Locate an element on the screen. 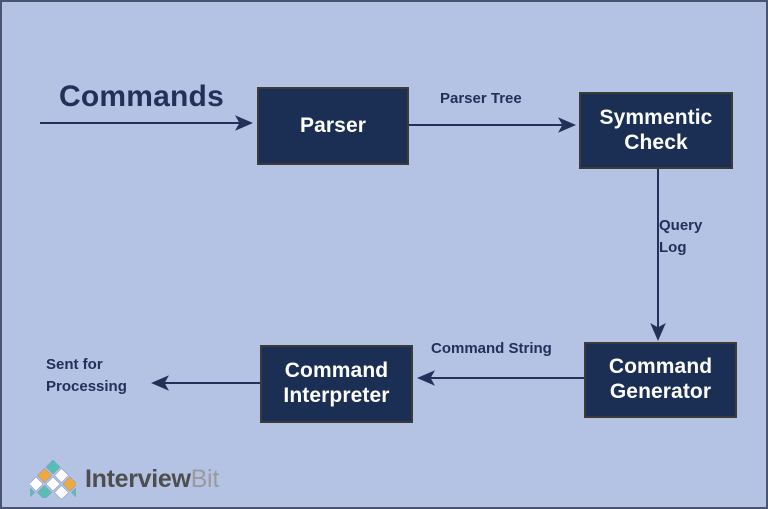  node-symmentic-check-label: Symmentic Check is located at coordinates (656, 131).